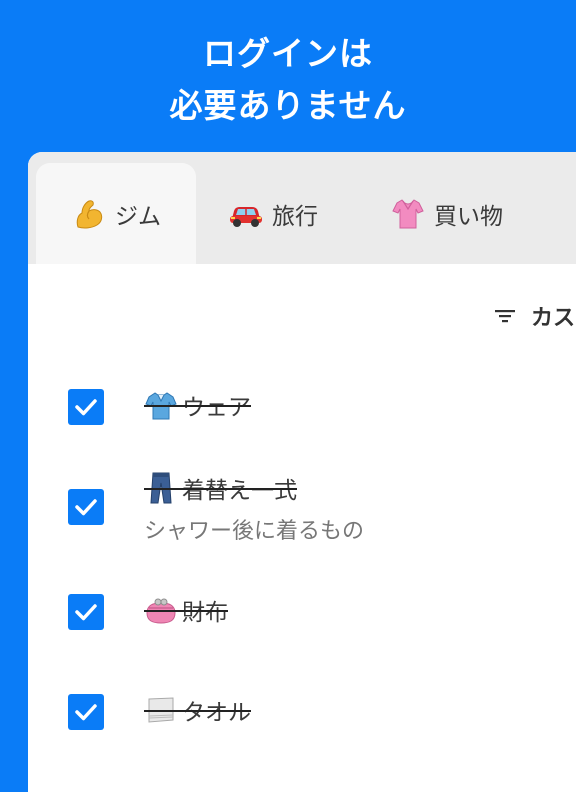  Describe the element at coordinates (138, 216) in the screenshot. I see `tab-gym-label: ジム` at that location.